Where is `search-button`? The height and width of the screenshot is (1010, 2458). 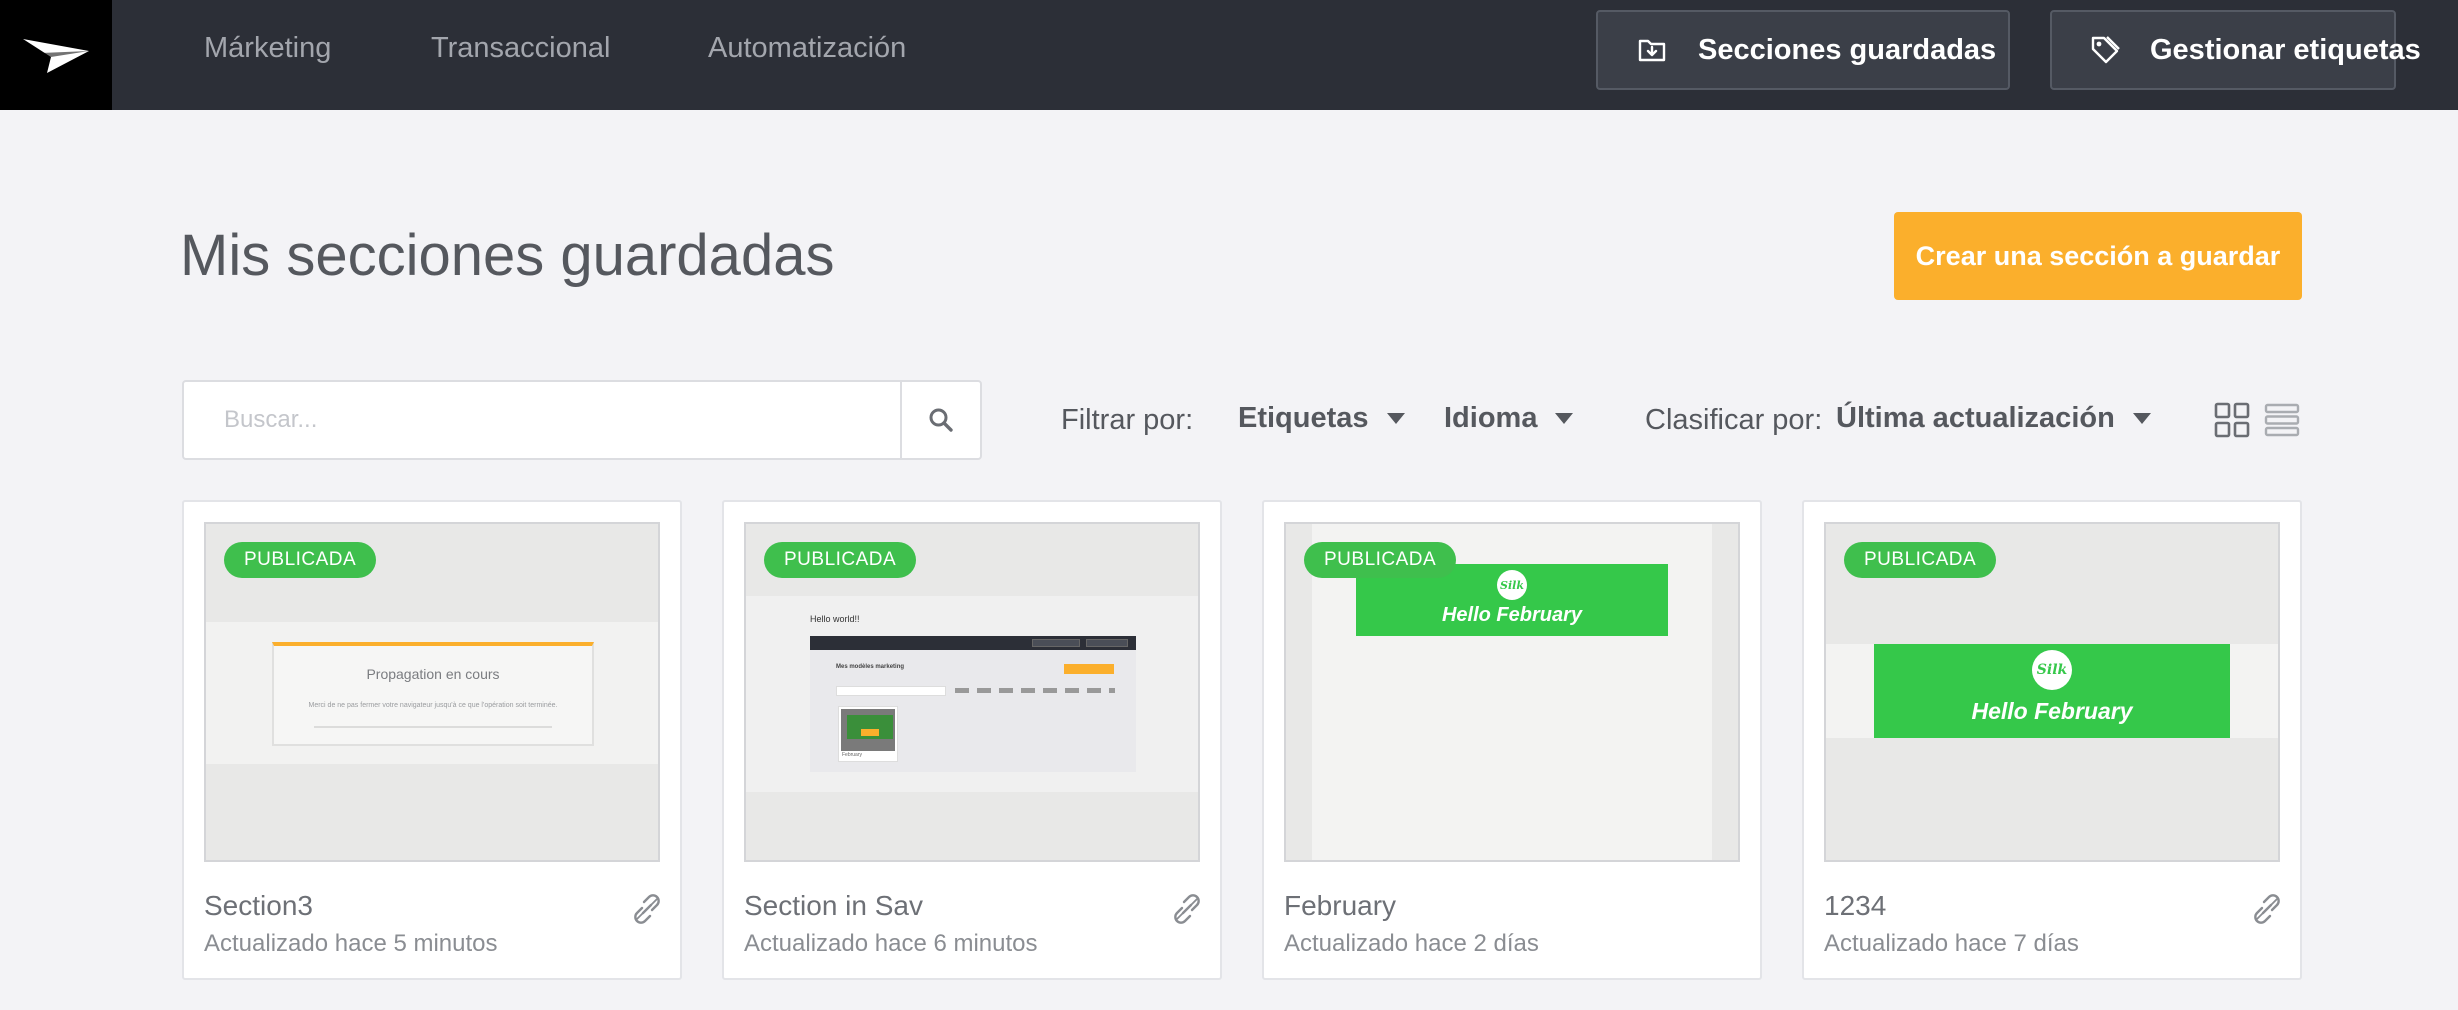
search-button is located at coordinates (940, 420).